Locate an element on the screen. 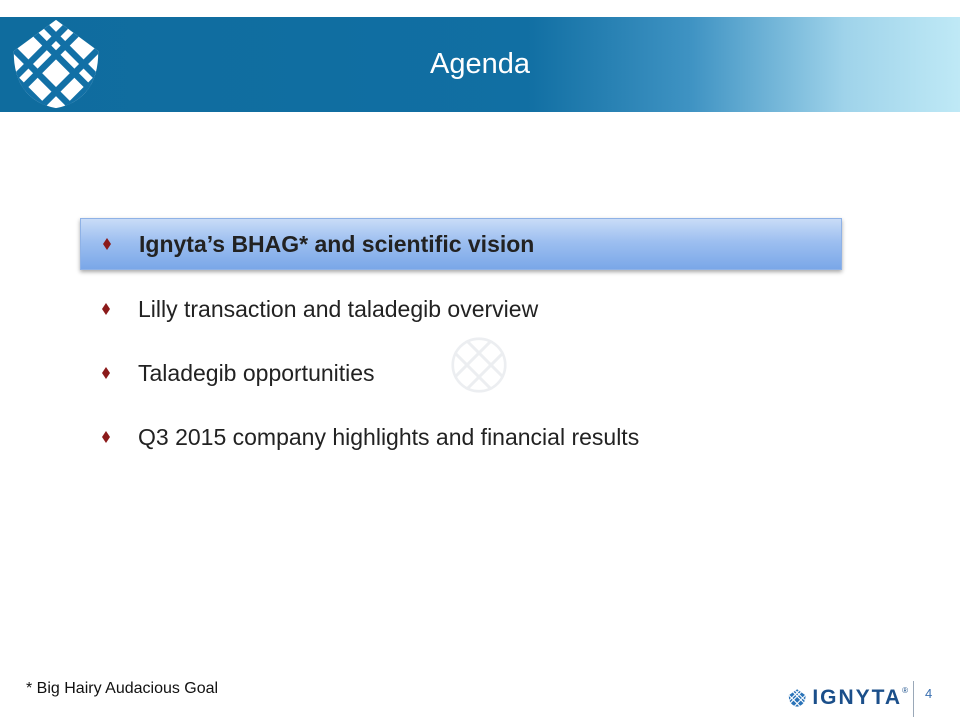 The width and height of the screenshot is (960, 720). agenda-item-lilly: Lilly transaction and taladegib overview is located at coordinates (461, 309).